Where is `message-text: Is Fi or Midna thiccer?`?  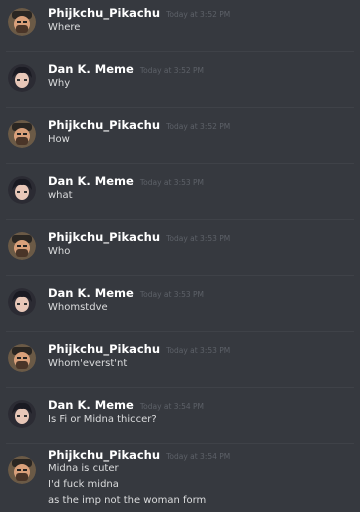
message-text: Is Fi or Midna thiccer? is located at coordinates (102, 419).